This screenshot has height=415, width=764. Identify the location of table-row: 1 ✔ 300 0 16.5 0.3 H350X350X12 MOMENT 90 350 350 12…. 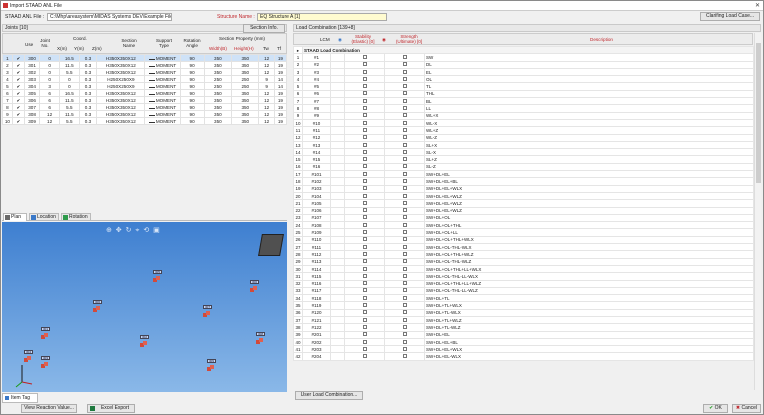
(145, 58).